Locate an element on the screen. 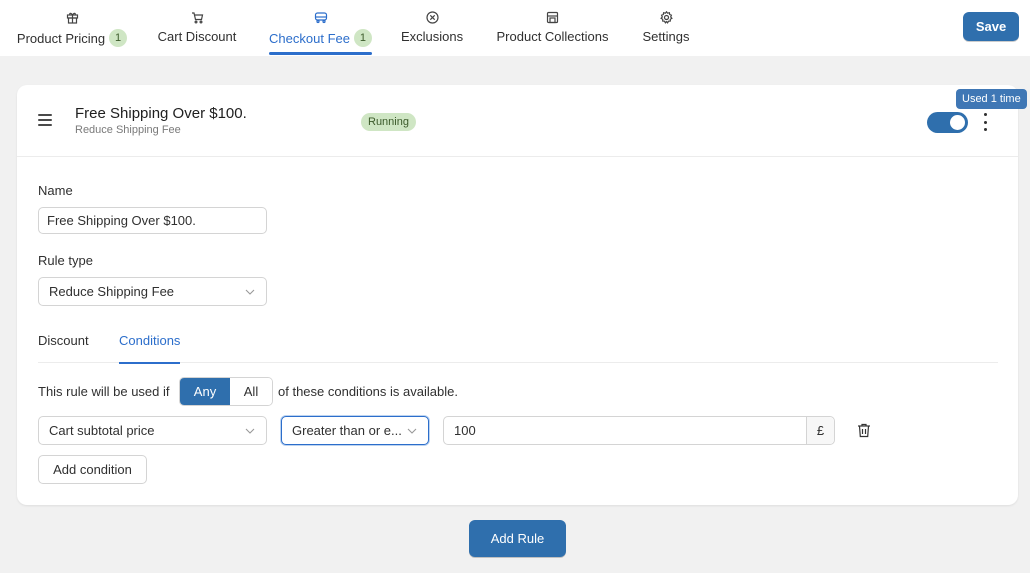  condition-value-input: 100 is located at coordinates (625, 430).